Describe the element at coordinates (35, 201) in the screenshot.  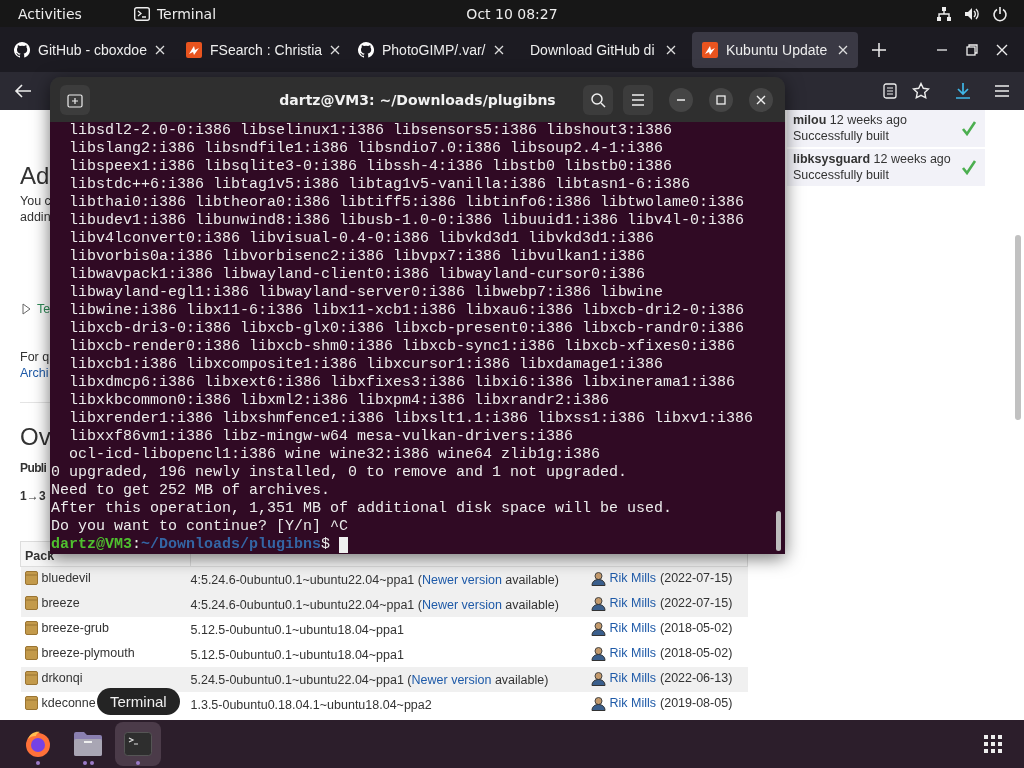
I see `paragraph-text: You c` at that location.